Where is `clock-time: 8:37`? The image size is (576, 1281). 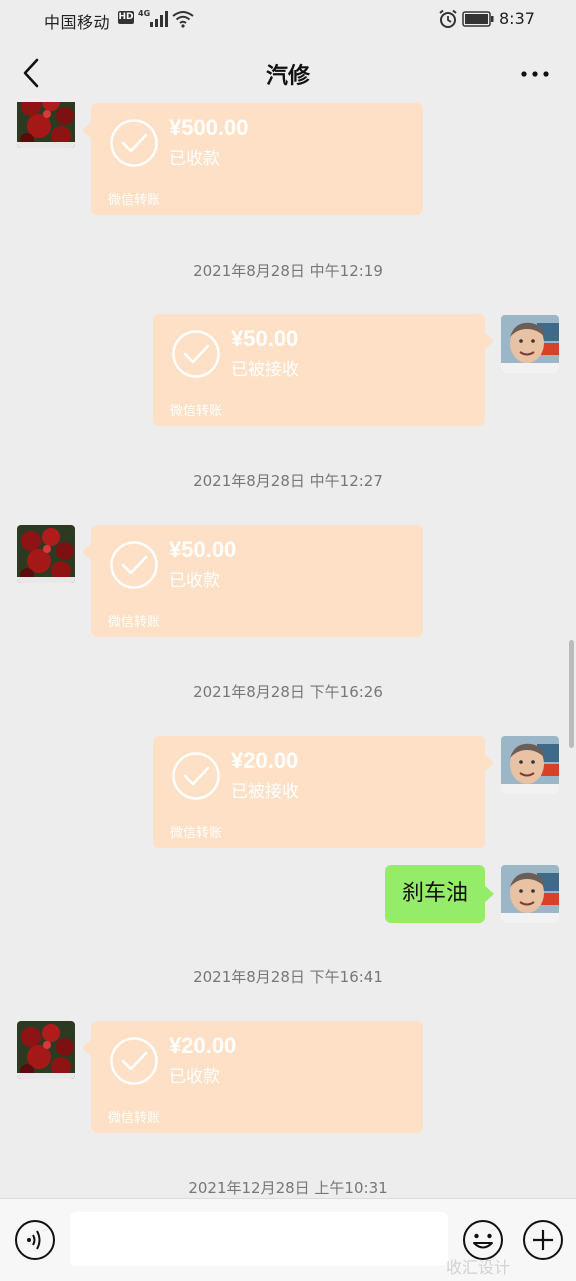
clock-time: 8:37 is located at coordinates (517, 18).